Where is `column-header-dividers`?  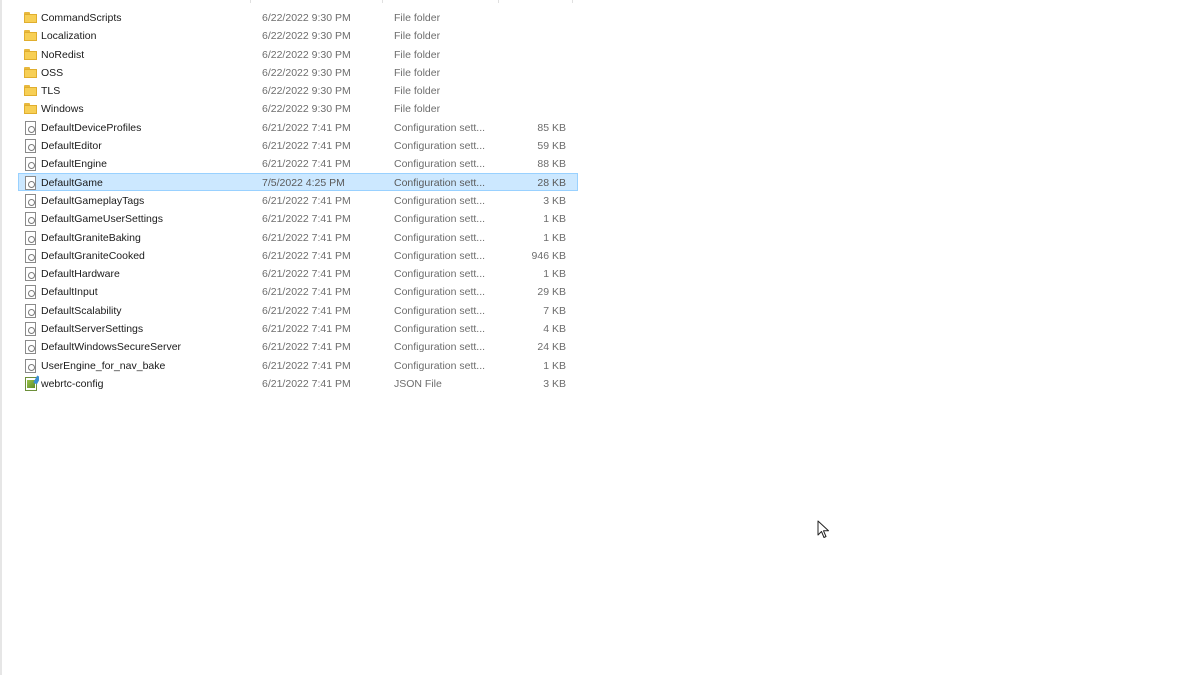
column-header-dividers is located at coordinates (300, 2).